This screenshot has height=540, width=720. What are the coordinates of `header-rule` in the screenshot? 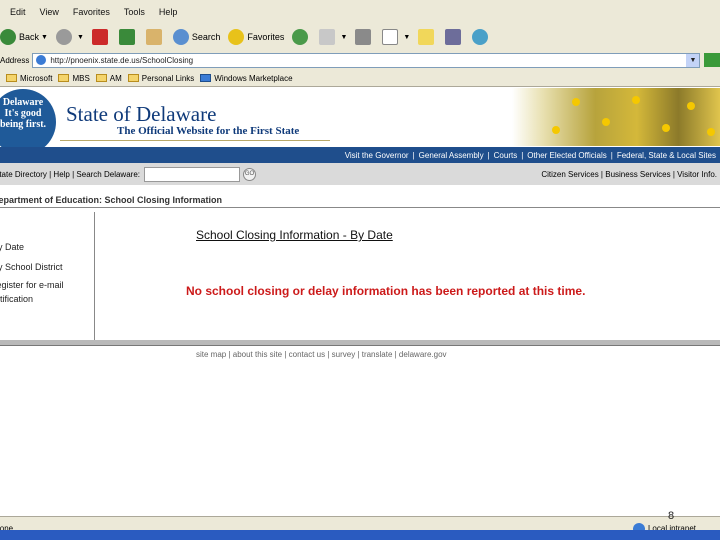 It's located at (195, 140).